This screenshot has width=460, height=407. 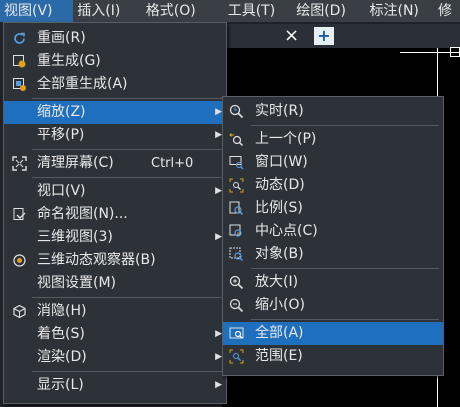 I want to click on hide-icon, so click(x=19, y=311).